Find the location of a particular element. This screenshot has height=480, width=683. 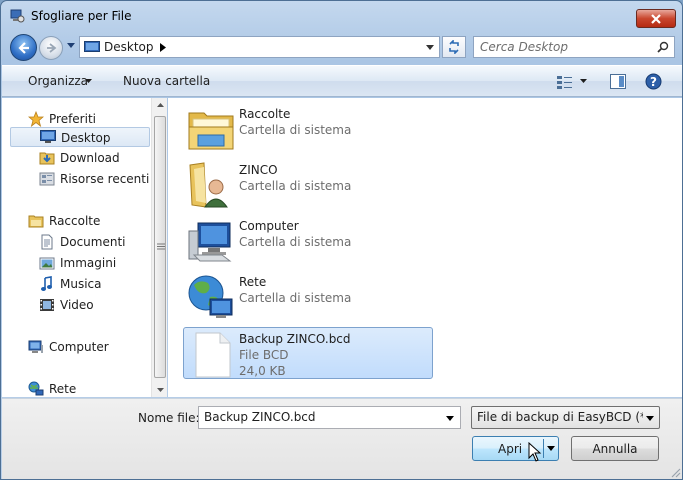

sidebar-item-network: Rete is located at coordinates (76, 389).